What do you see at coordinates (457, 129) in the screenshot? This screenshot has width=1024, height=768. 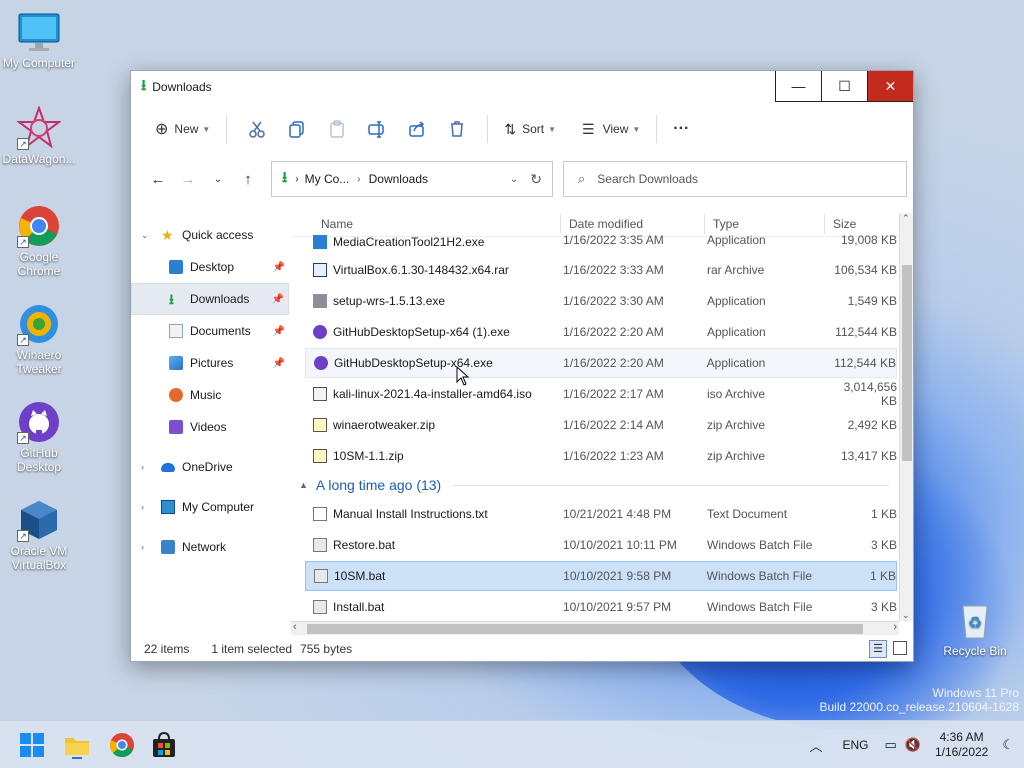 I see `delete-icon` at bounding box center [457, 129].